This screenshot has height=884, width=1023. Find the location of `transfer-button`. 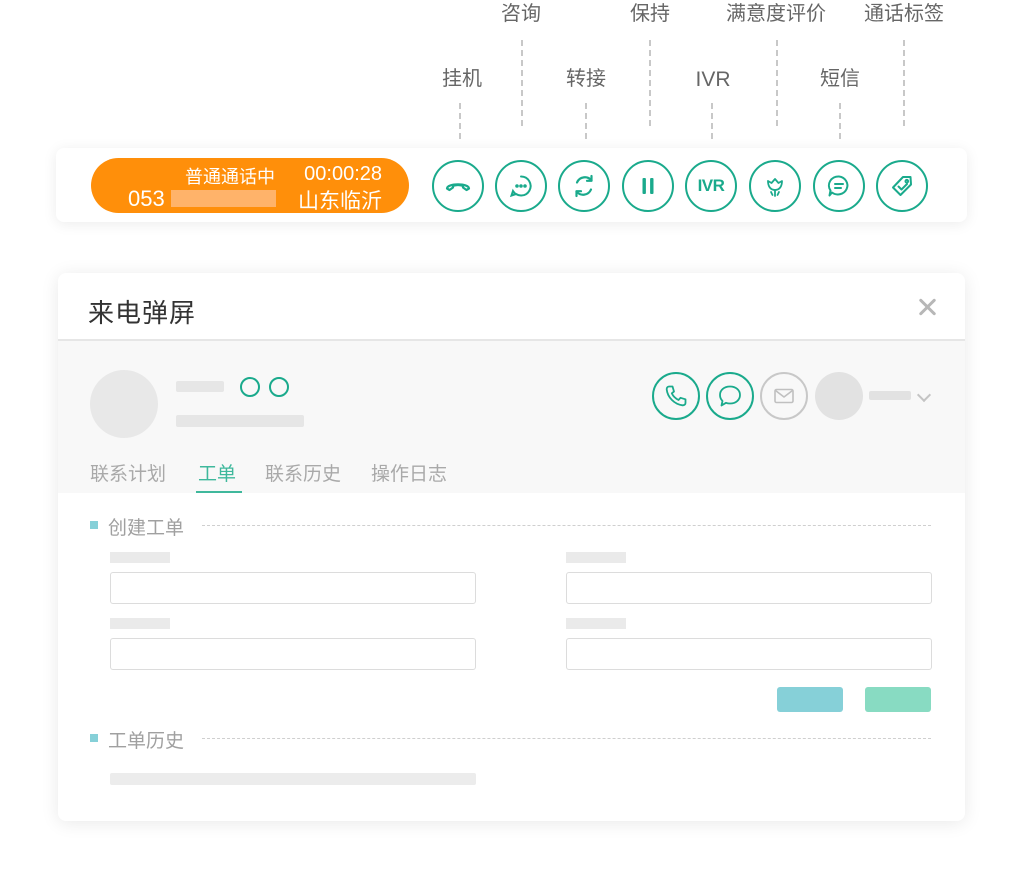

transfer-button is located at coordinates (584, 186).